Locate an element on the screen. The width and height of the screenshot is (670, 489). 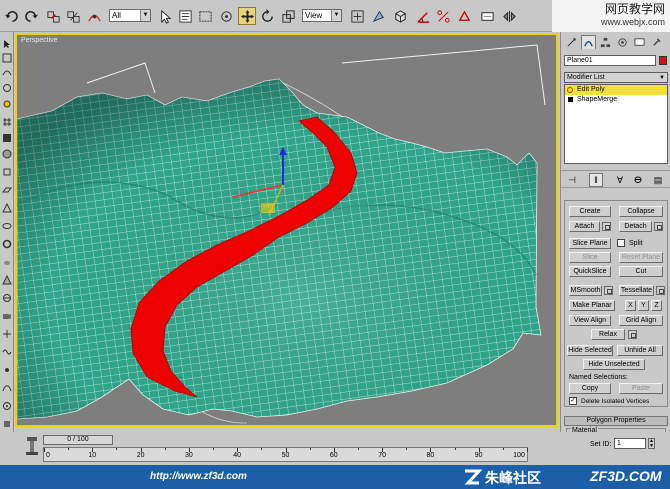
object-color-swatch is located at coordinates (663, 60).